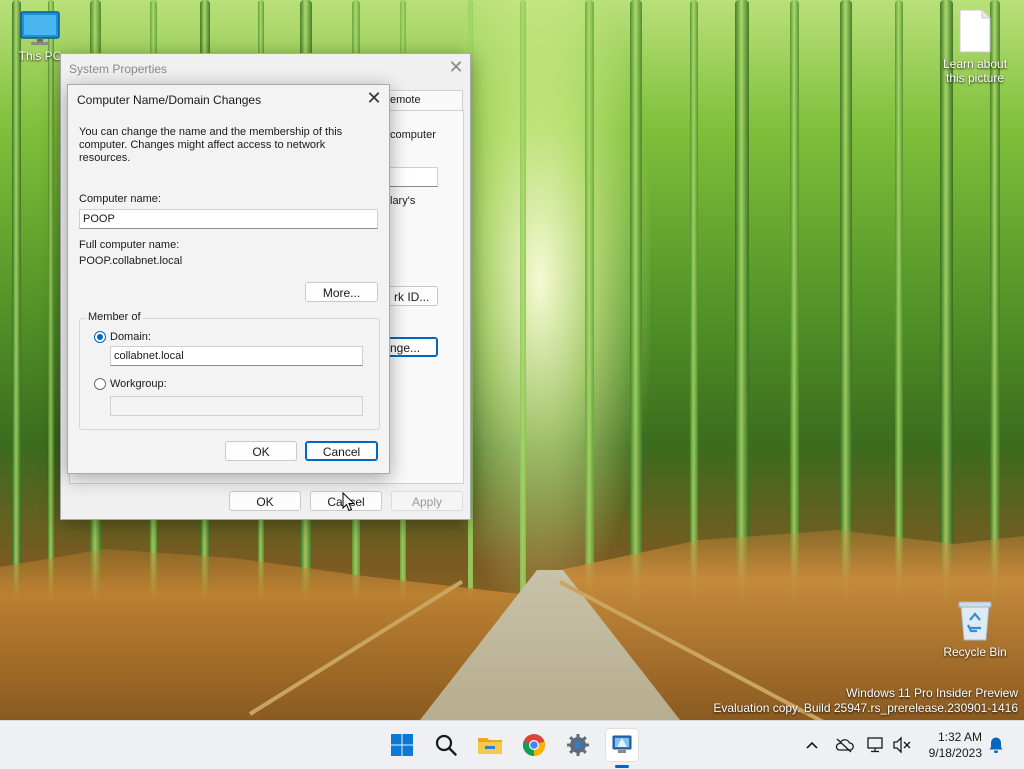 The height and width of the screenshot is (769, 1024). Describe the element at coordinates (341, 451) in the screenshot. I see `dialog-cancel-button: Cancel` at that location.